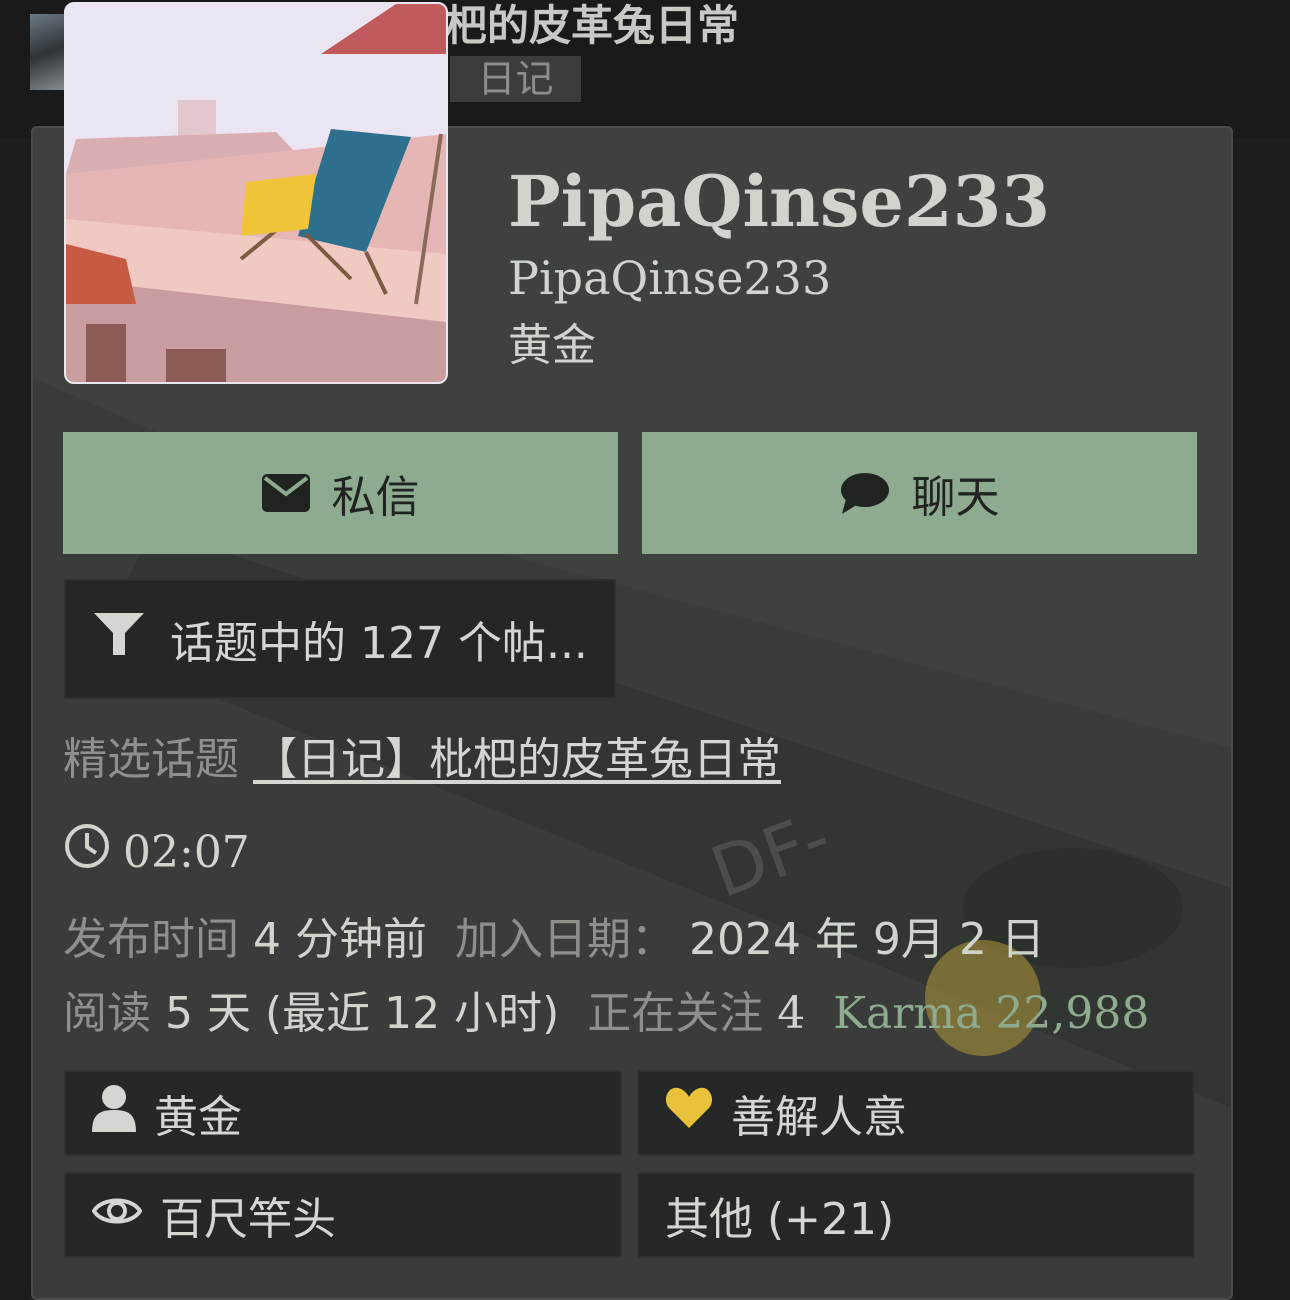  I want to click on posted-value: 4 分钟前, so click(340, 939).